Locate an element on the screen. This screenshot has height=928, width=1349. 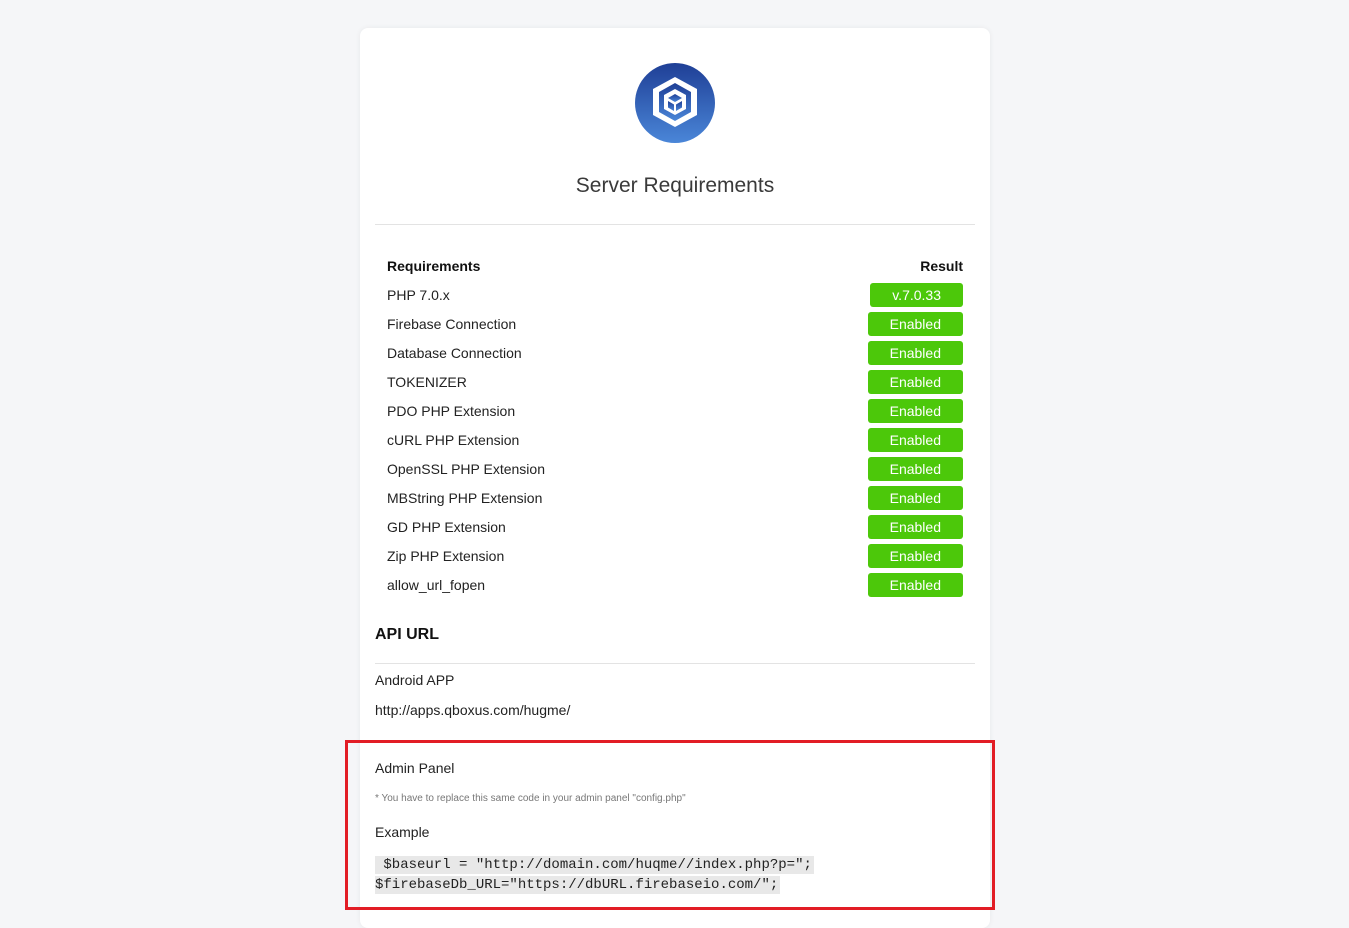
example-label: Example is located at coordinates (402, 832).